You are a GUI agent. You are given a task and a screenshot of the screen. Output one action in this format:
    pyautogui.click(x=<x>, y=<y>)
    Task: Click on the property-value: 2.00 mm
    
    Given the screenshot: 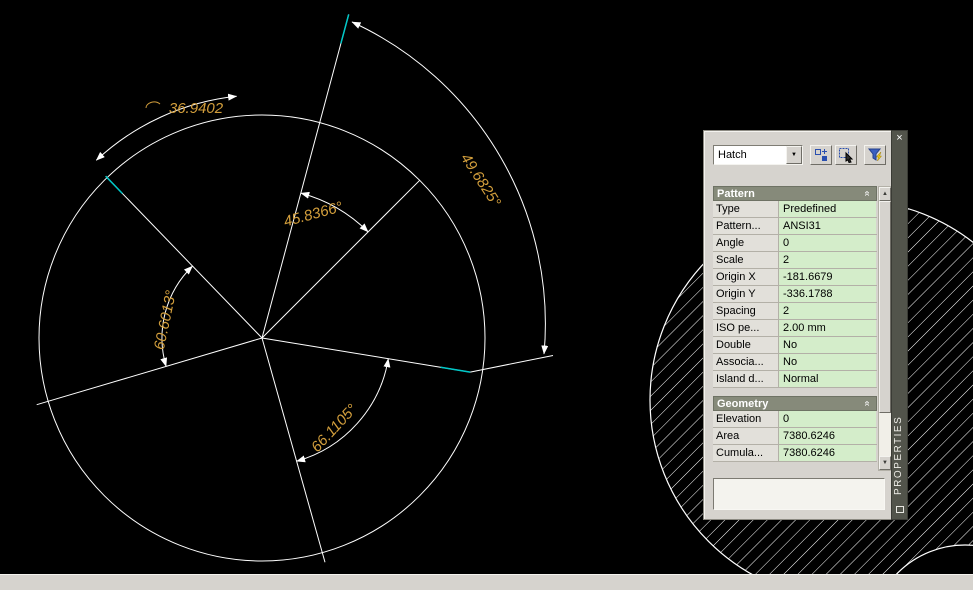 What is the action you would take?
    pyautogui.click(x=827, y=328)
    